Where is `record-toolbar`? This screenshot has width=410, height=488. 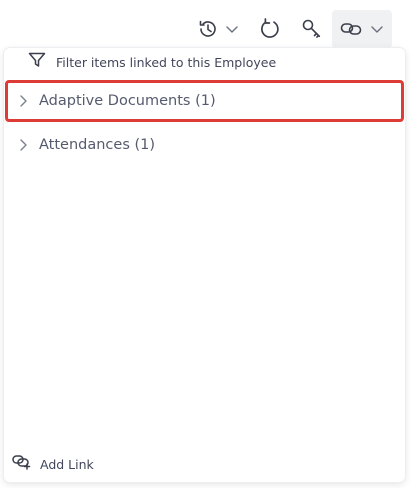
record-toolbar is located at coordinates (205, 25).